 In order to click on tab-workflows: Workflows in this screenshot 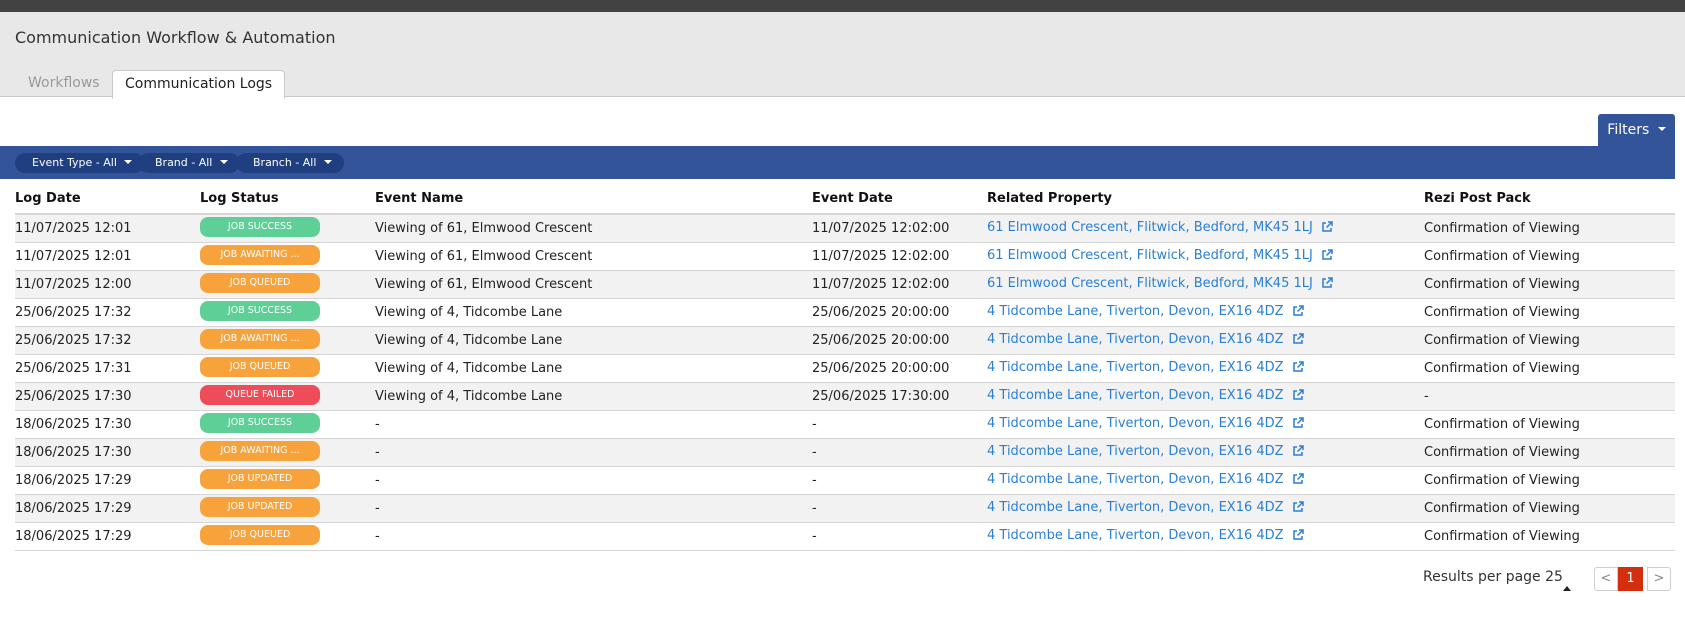, I will do `click(64, 83)`.